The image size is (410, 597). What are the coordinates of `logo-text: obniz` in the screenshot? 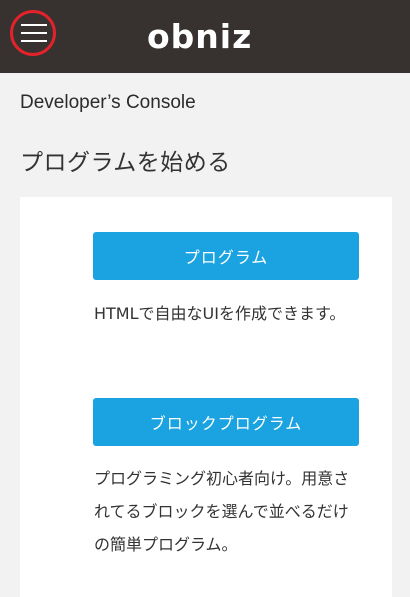 It's located at (199, 36).